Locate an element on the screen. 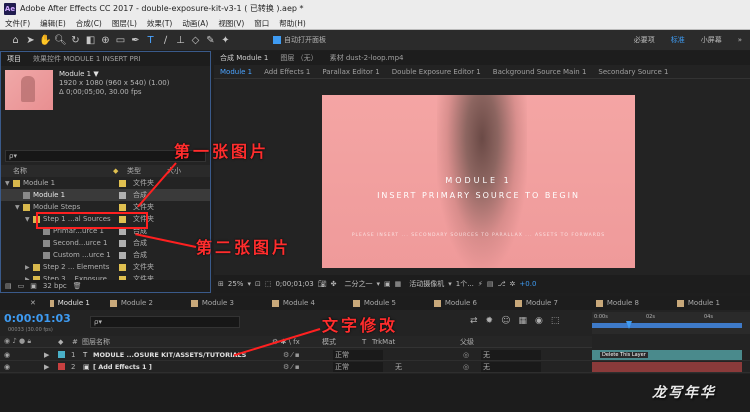 This screenshot has width=750, height=412. pen-tool-icon: ✒ is located at coordinates (135, 40).